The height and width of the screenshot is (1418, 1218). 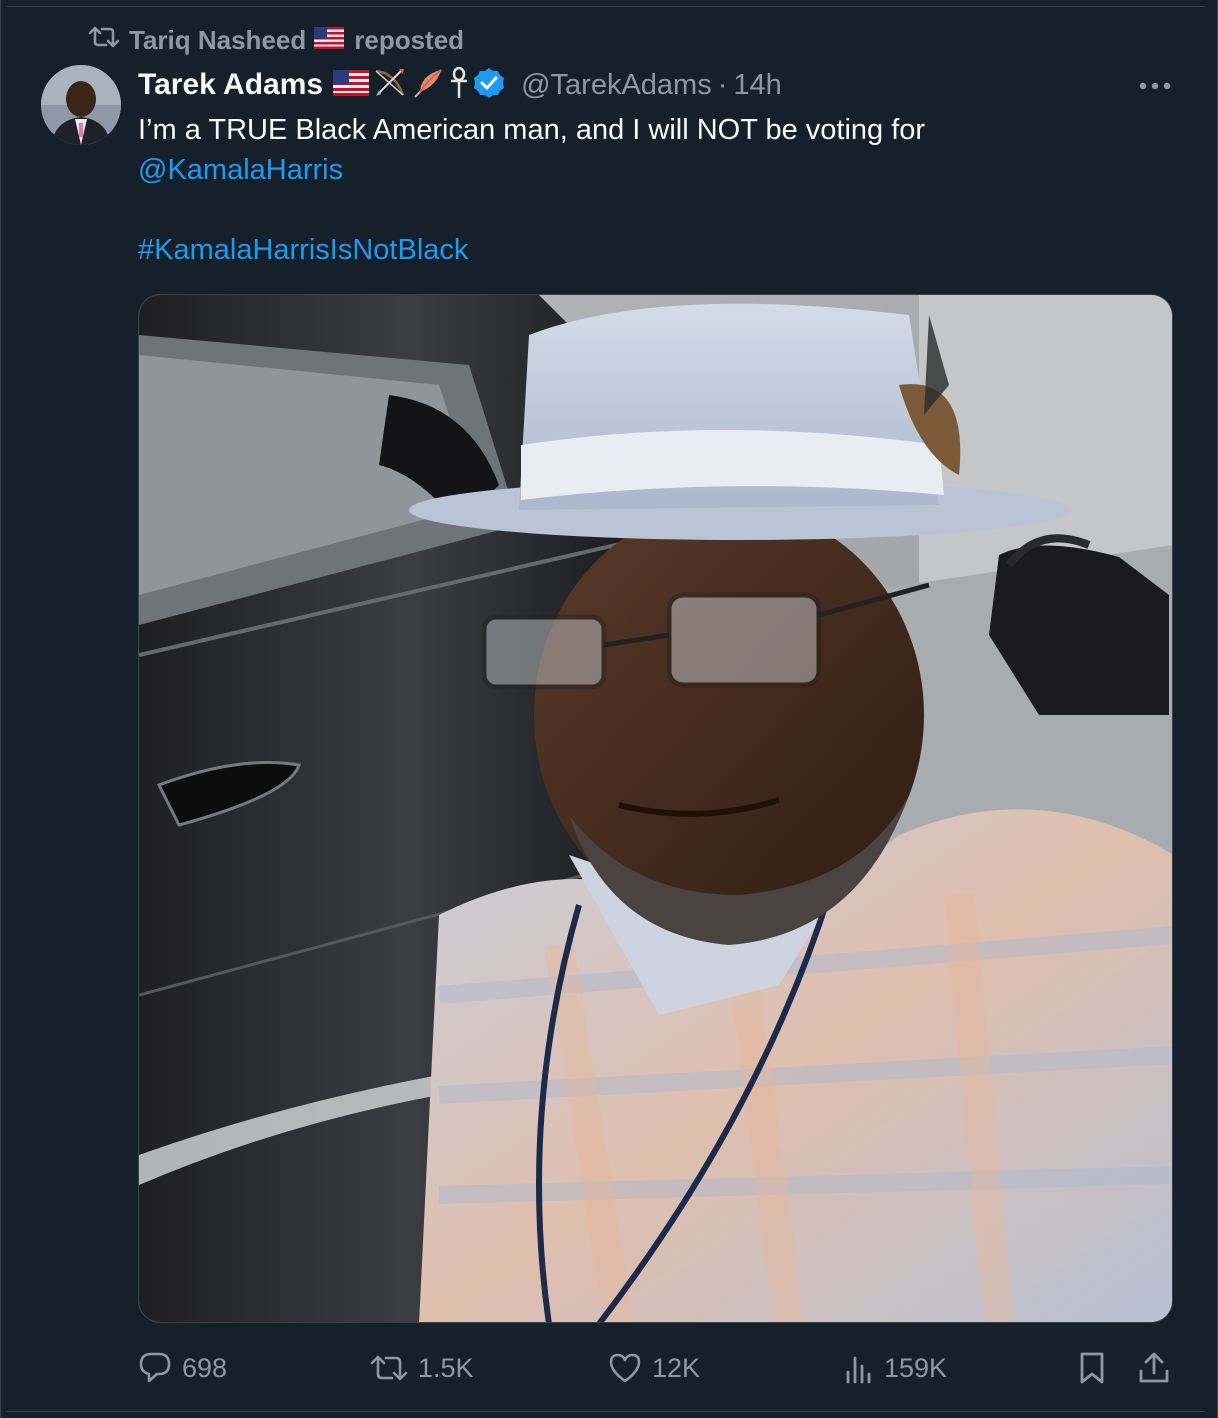 I want to click on bow-and-arrow-icon, so click(x=390, y=85).